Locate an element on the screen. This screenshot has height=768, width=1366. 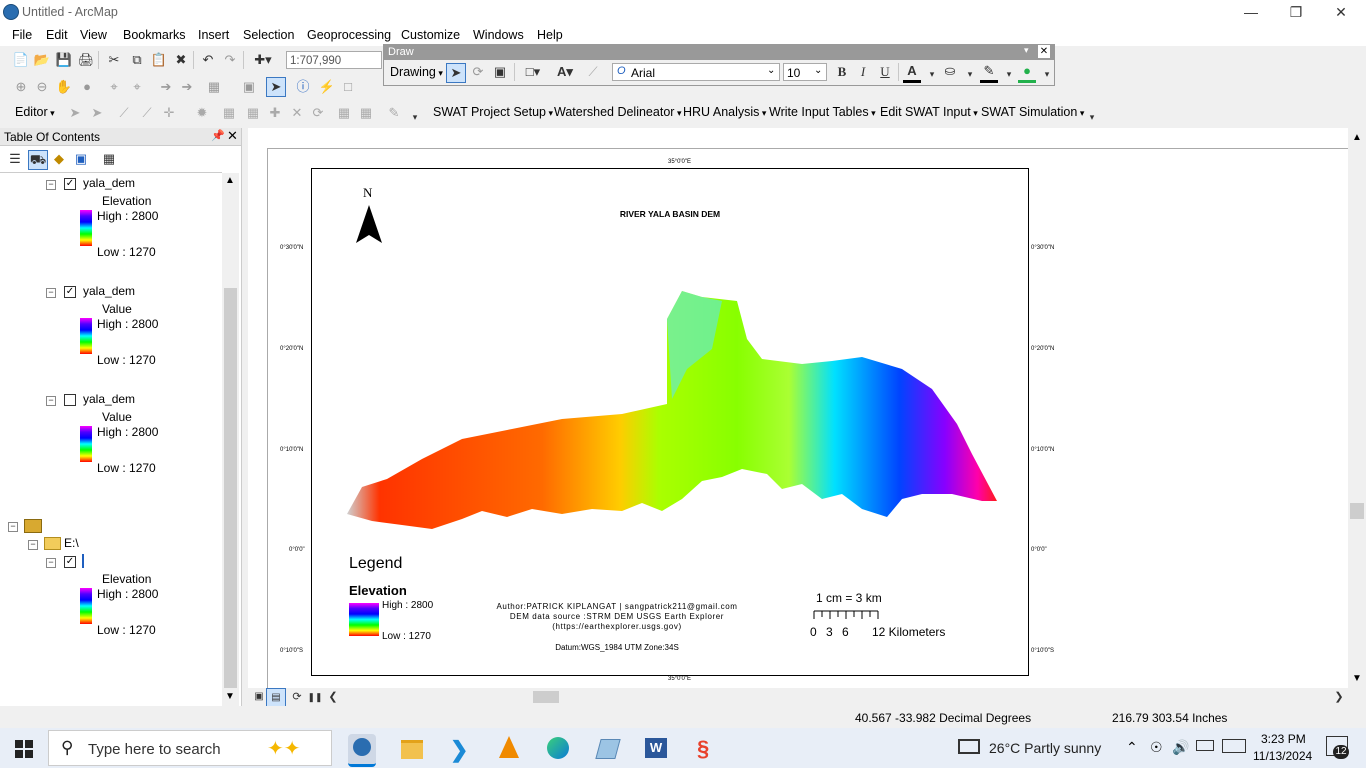
select-elements-icon: ➤ is located at coordinates (276, 87).